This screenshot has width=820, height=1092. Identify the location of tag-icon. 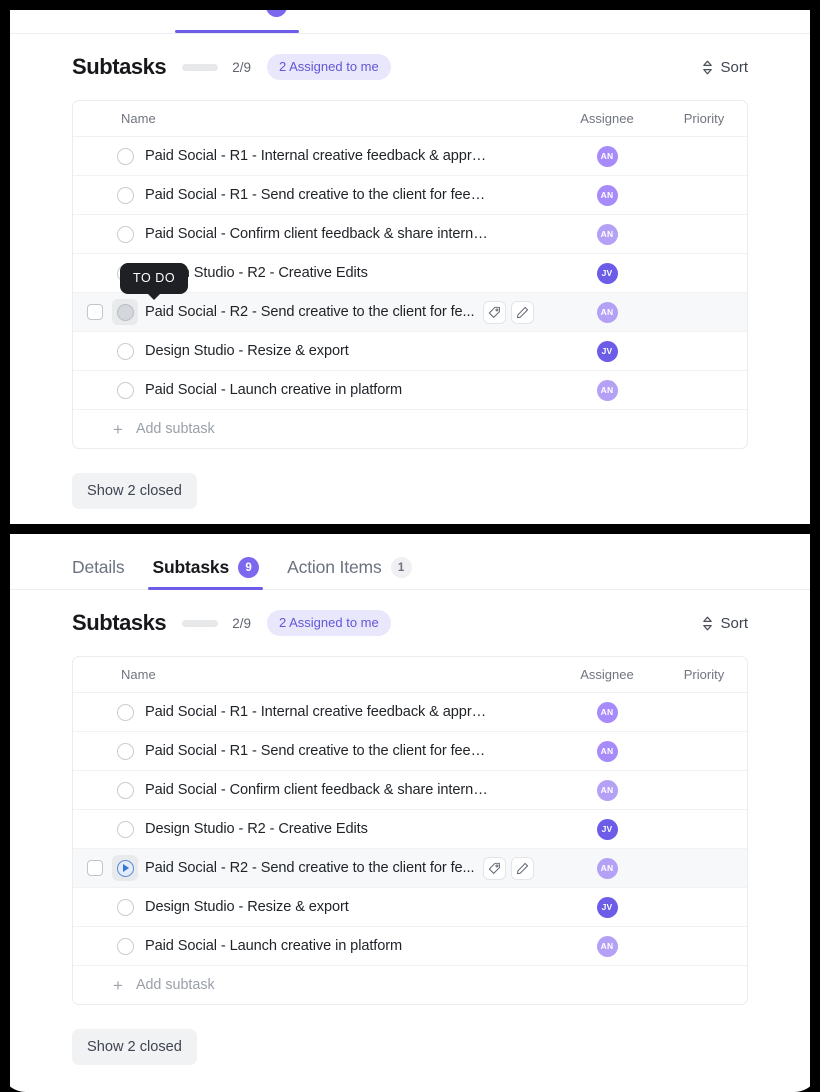
(495, 312).